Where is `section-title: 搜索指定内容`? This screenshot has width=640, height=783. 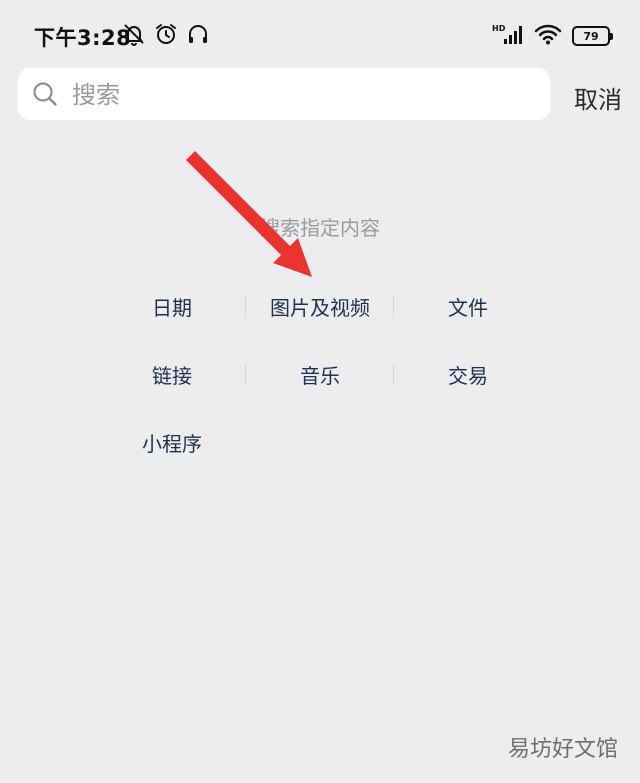
section-title: 搜索指定内容 is located at coordinates (320, 228).